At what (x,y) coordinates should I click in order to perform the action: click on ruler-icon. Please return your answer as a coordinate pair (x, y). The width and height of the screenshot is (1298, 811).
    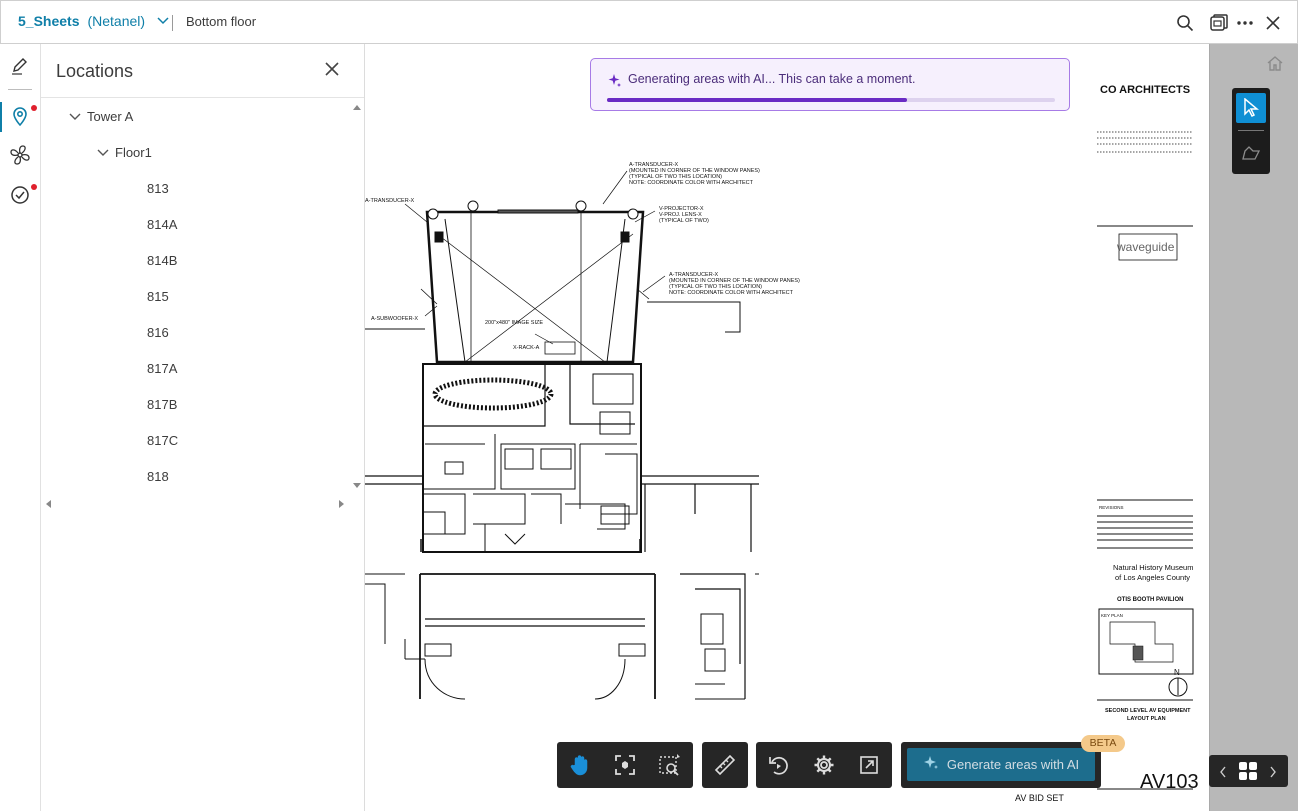
    Looking at the image, I should click on (725, 765).